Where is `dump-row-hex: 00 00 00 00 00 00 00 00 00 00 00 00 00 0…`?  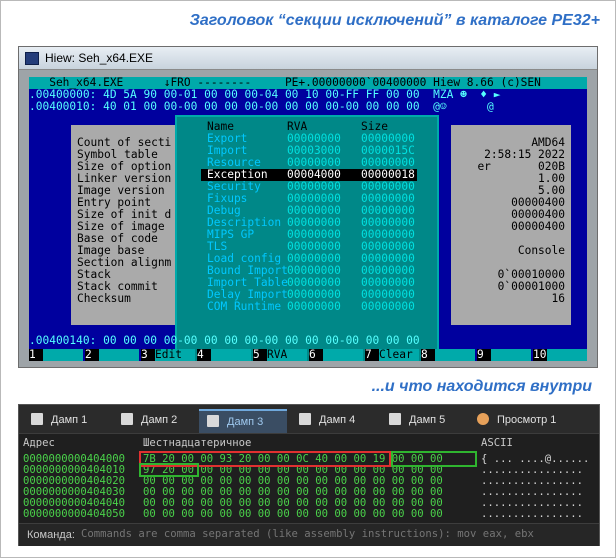
dump-row-hex: 00 00 00 00 00 00 00 00 00 00 00 00 00 0… is located at coordinates (293, 514).